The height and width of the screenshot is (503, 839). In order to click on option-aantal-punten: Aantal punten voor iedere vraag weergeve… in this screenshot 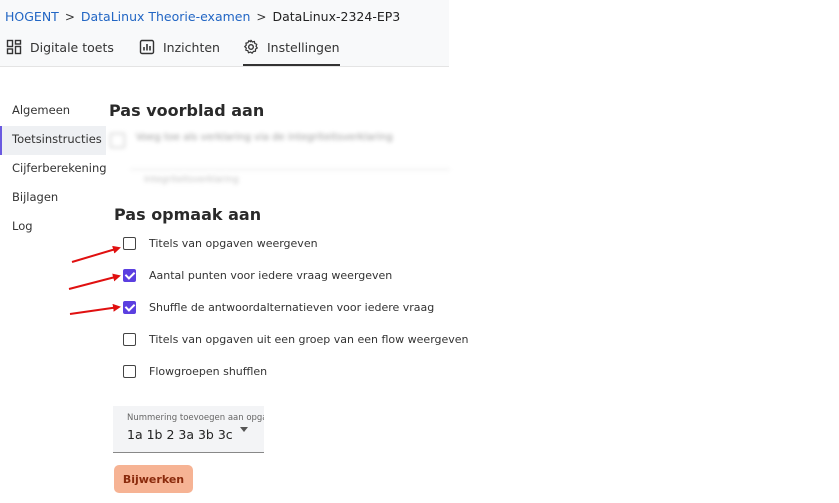, I will do `click(257, 275)`.